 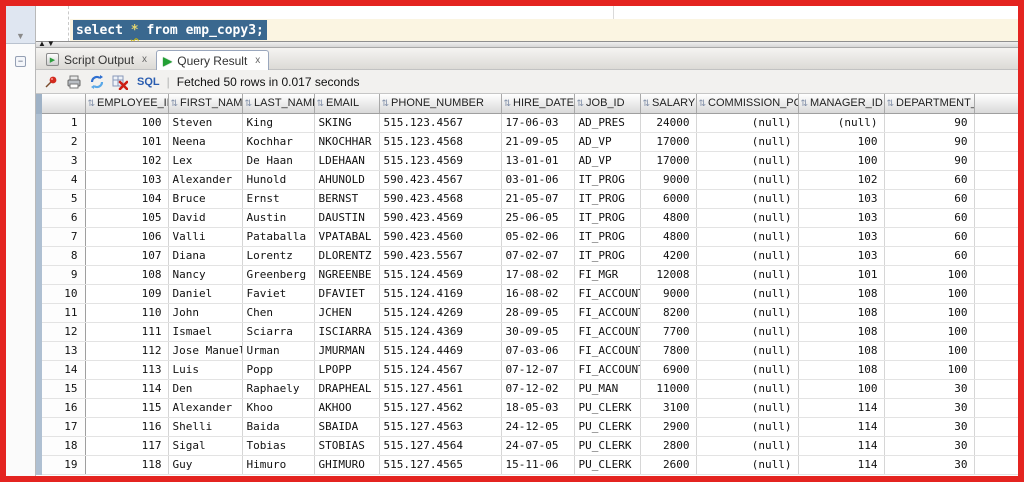 I want to click on row-number-cell: 13, so click(x=61, y=351).